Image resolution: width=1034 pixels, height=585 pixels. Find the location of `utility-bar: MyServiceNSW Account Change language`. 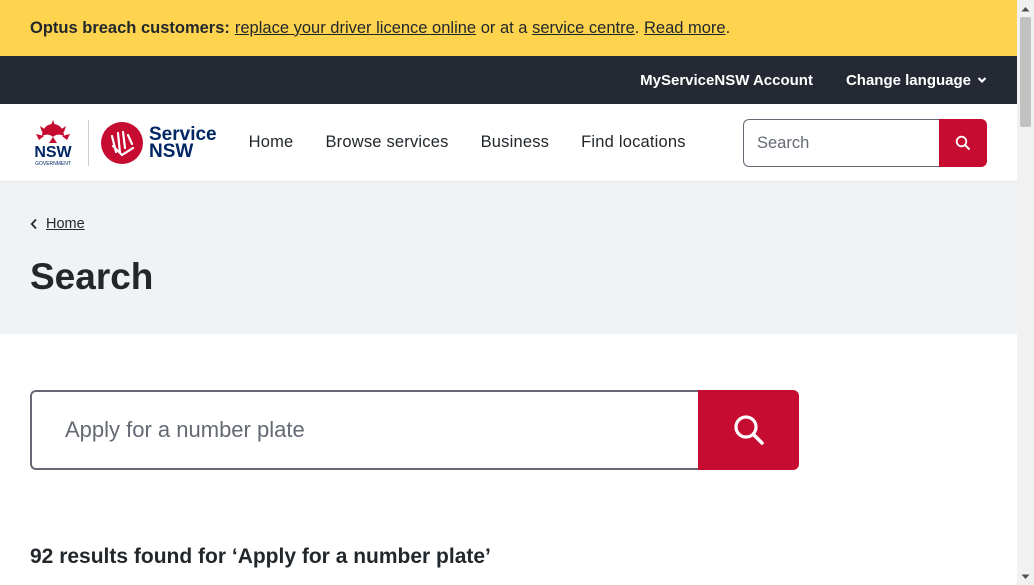

utility-bar: MyServiceNSW Account Change language is located at coordinates (508, 80).